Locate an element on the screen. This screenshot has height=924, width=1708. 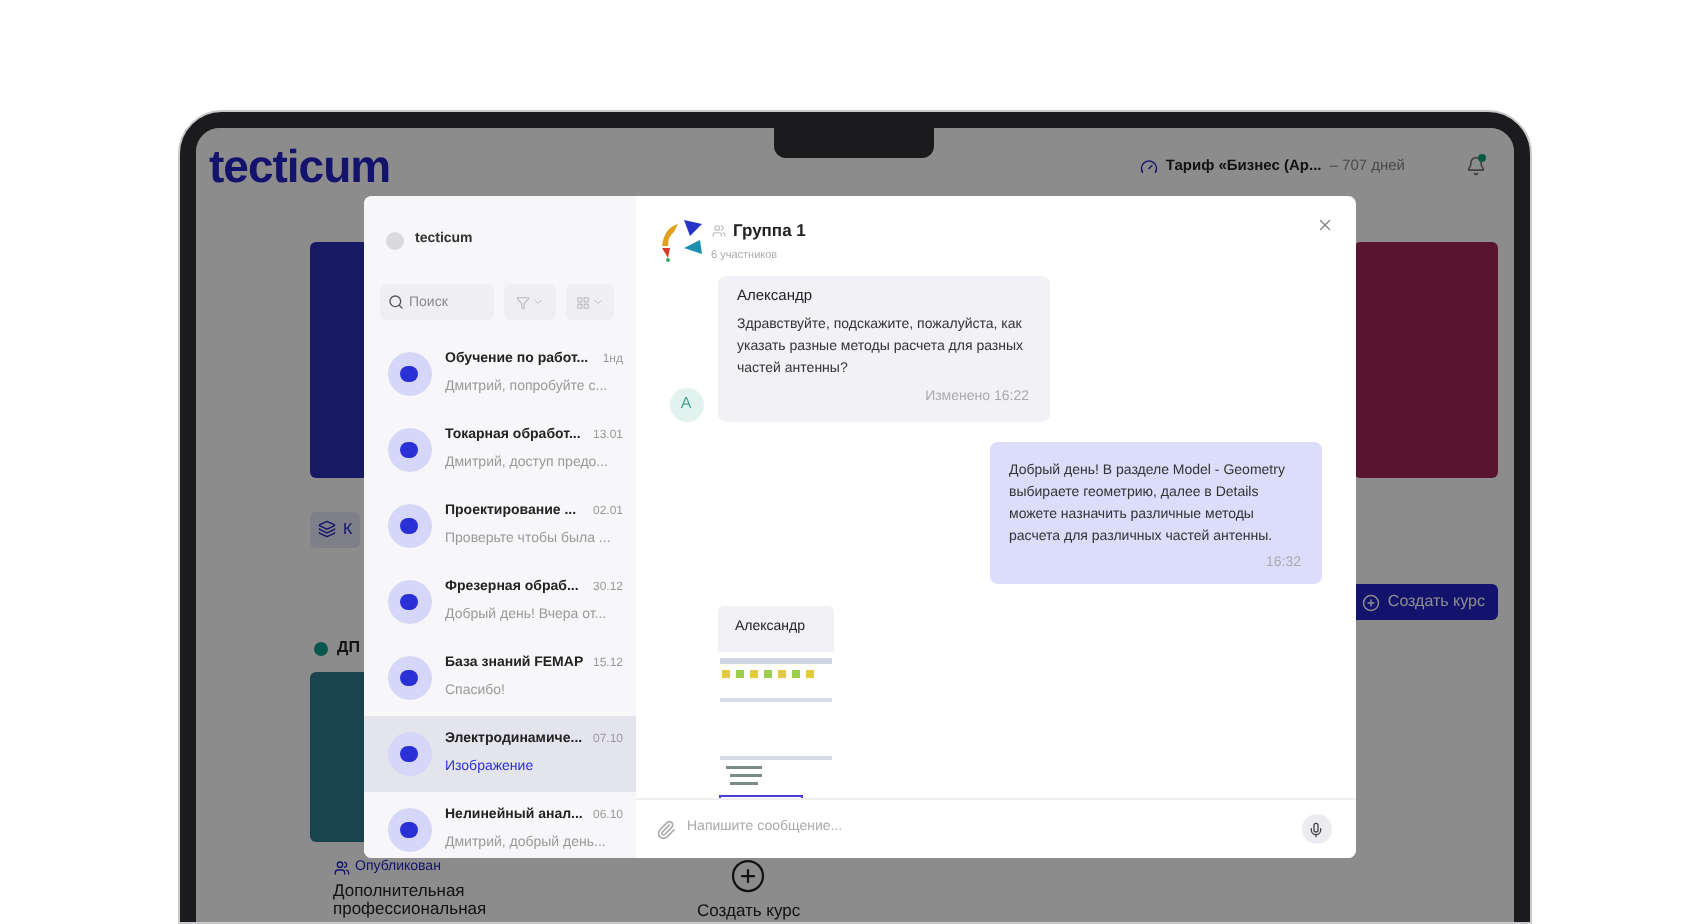
section-title: ДП is located at coordinates (348, 648).